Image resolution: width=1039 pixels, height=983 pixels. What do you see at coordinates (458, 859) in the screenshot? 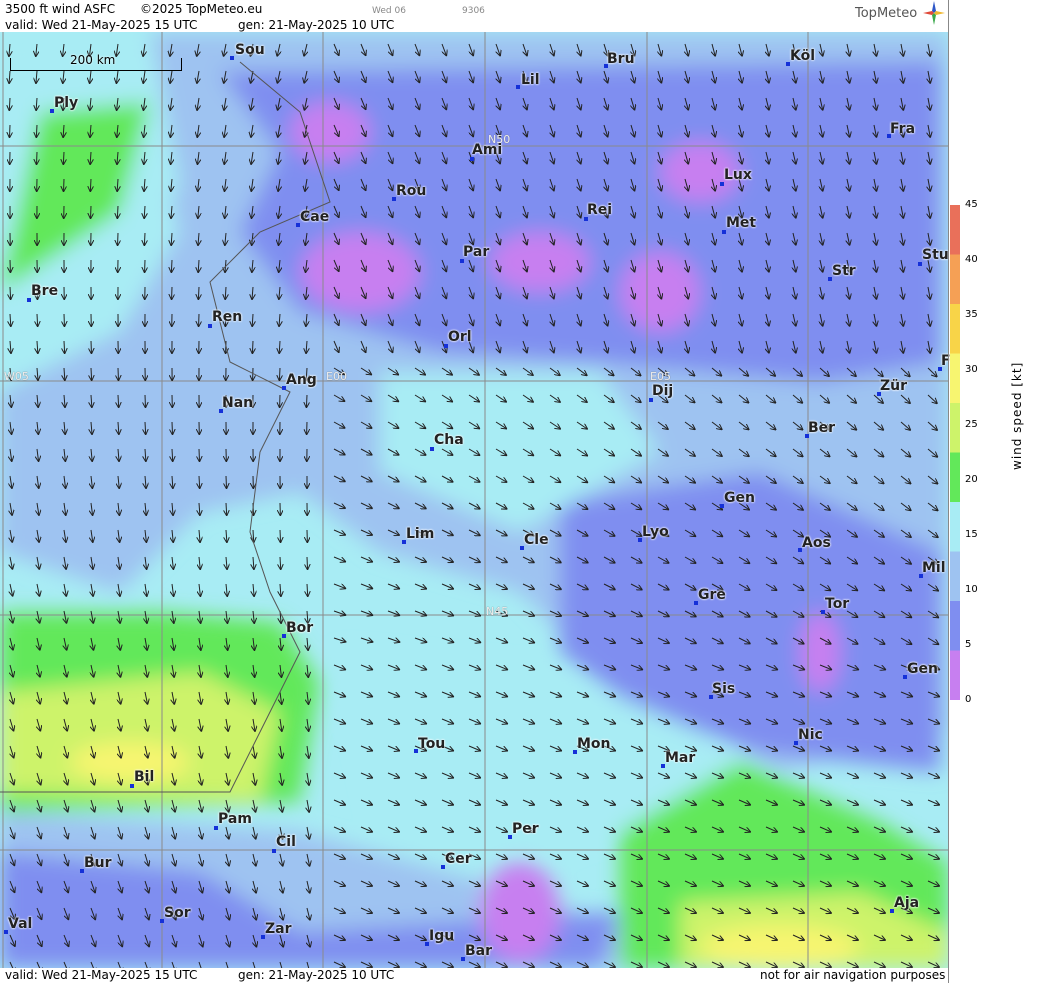
I see `city-label: Cer` at bounding box center [458, 859].